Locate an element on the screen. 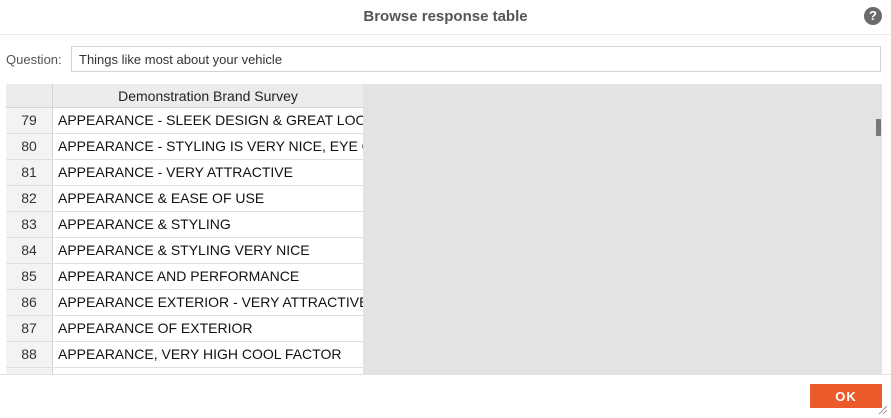 The height and width of the screenshot is (418, 891). table-row: 84 APPEARANCE & STYLING VERY NICE is located at coordinates (184, 251).